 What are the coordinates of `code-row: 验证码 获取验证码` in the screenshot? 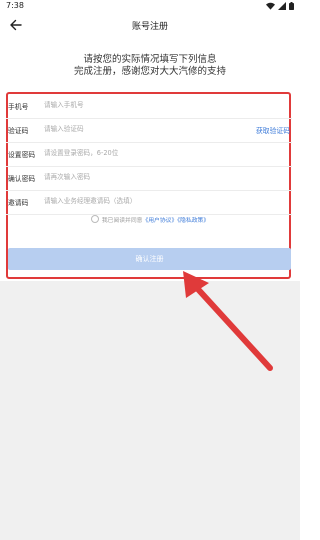 It's located at (149, 130).